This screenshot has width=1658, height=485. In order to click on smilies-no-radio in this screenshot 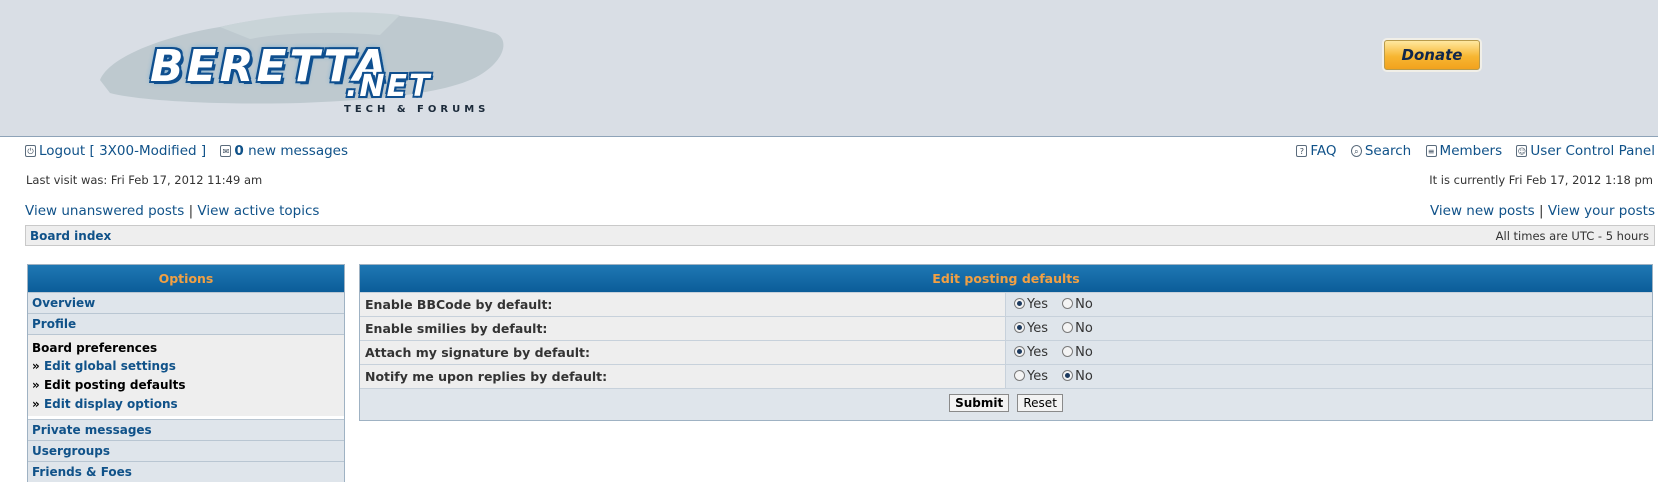, I will do `click(1068, 327)`.